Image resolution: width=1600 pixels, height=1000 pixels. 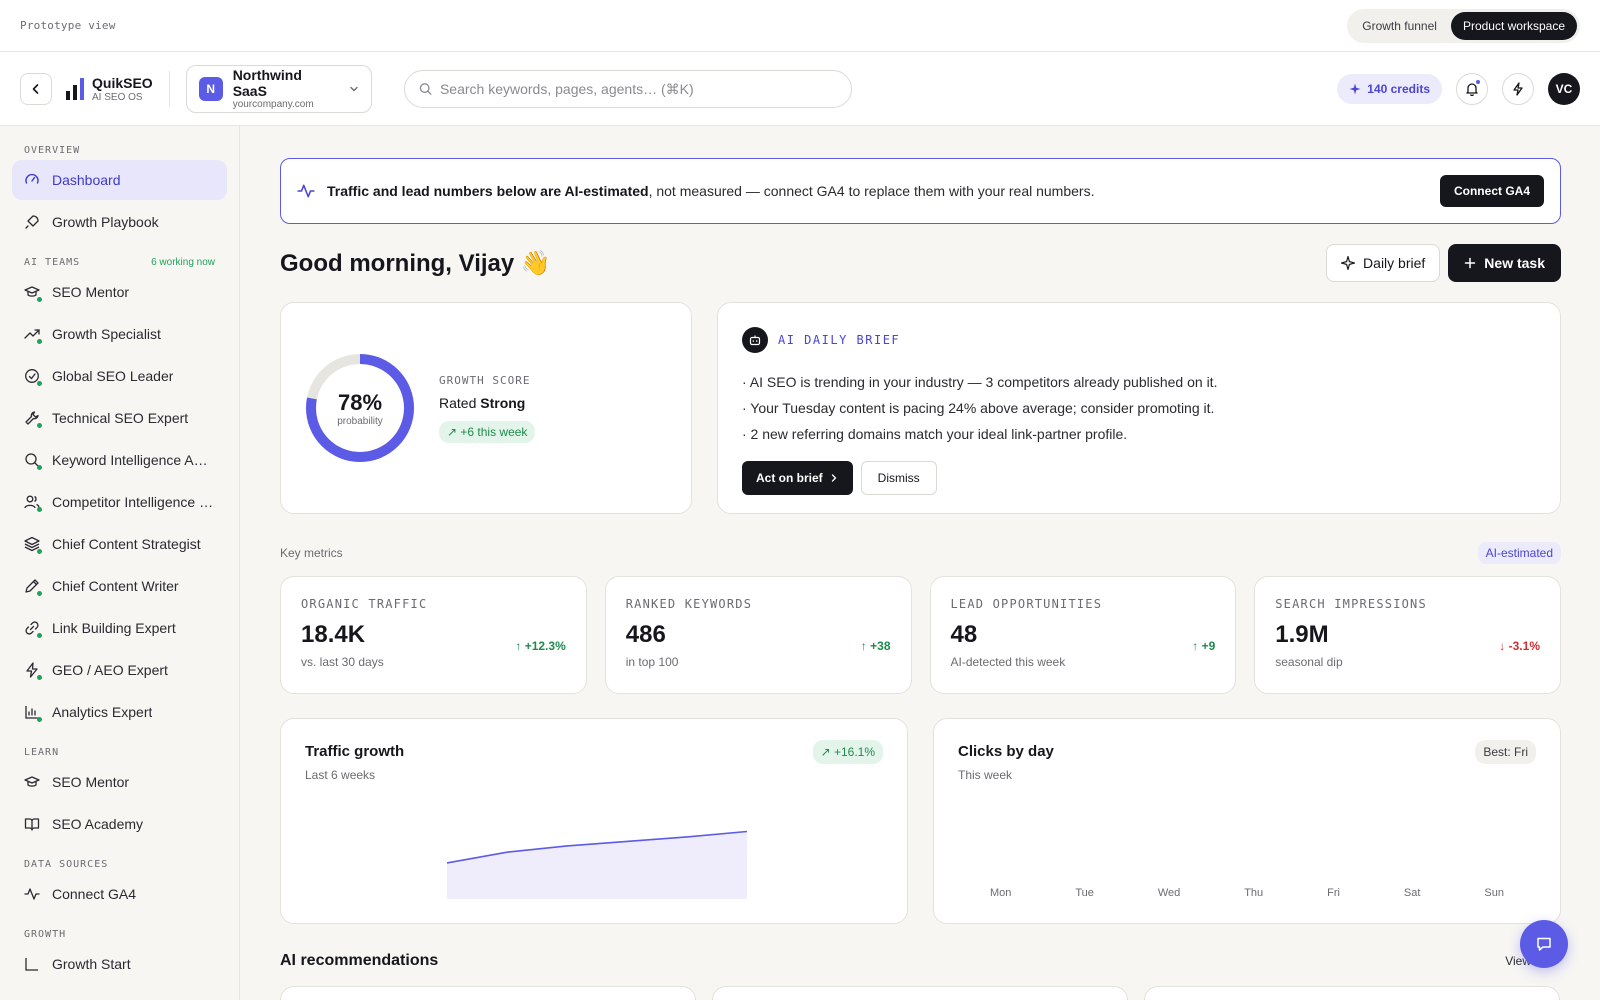 I want to click on sidebar-item-connect-ga4: Connect GA4, so click(x=119, y=894).